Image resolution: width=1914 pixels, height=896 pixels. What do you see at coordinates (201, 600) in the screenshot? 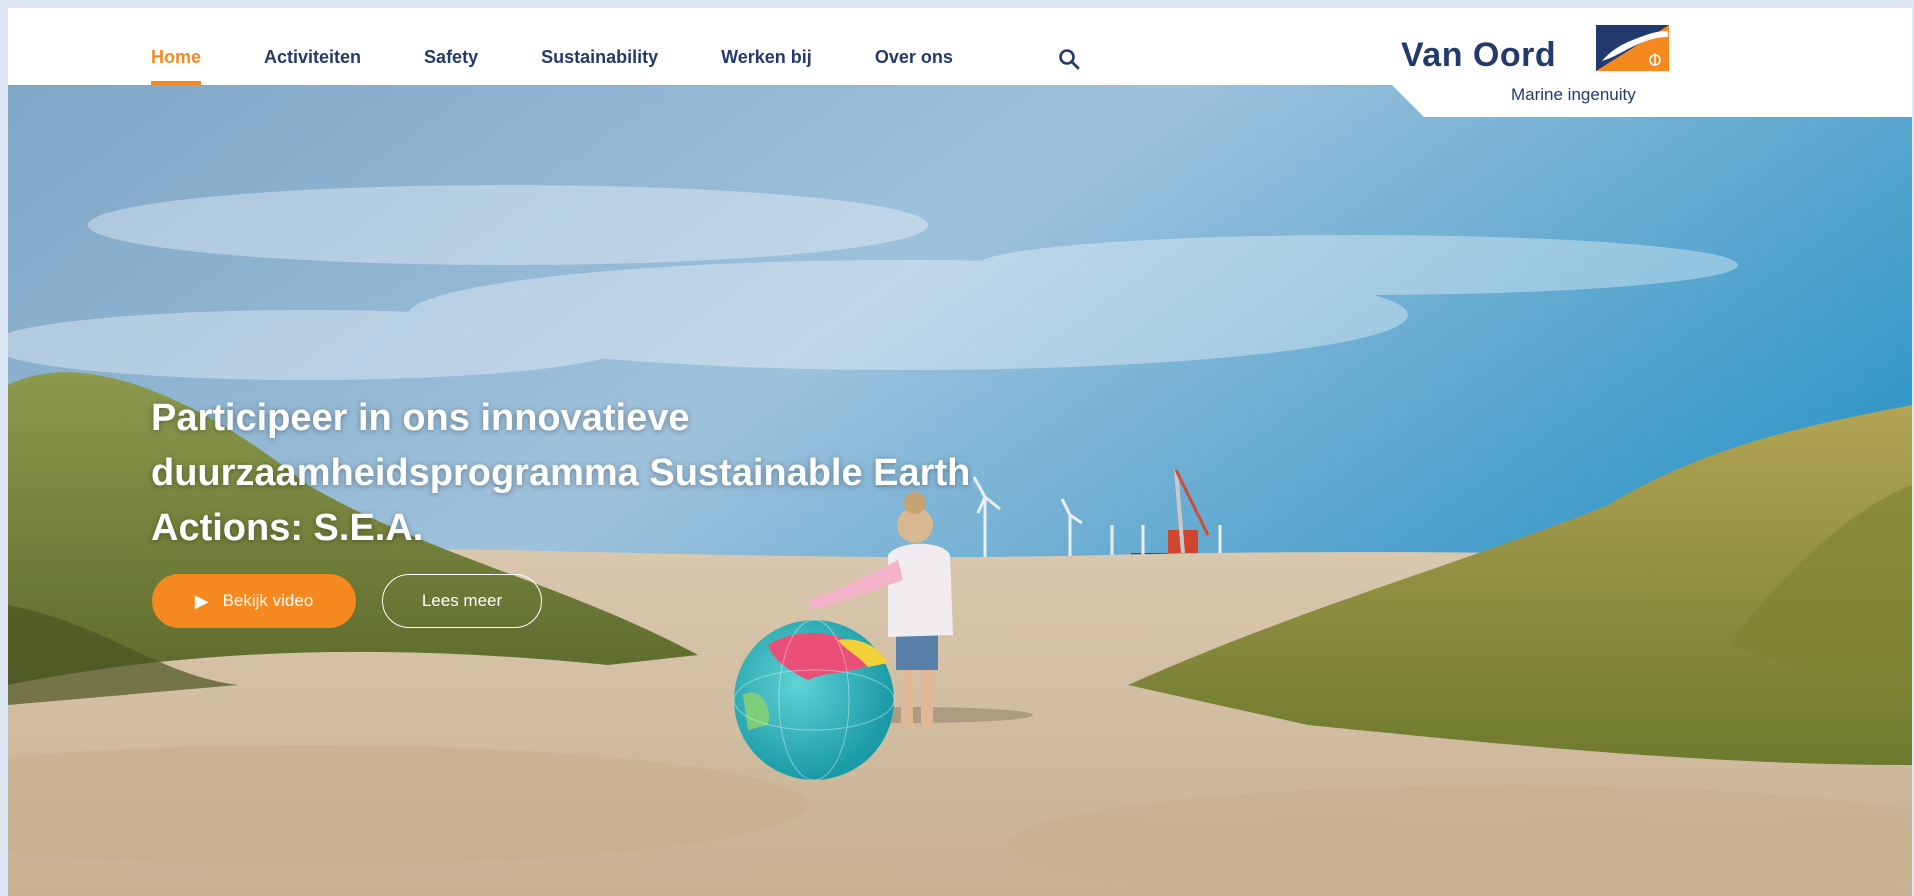
I see `play-icon: ▶` at bounding box center [201, 600].